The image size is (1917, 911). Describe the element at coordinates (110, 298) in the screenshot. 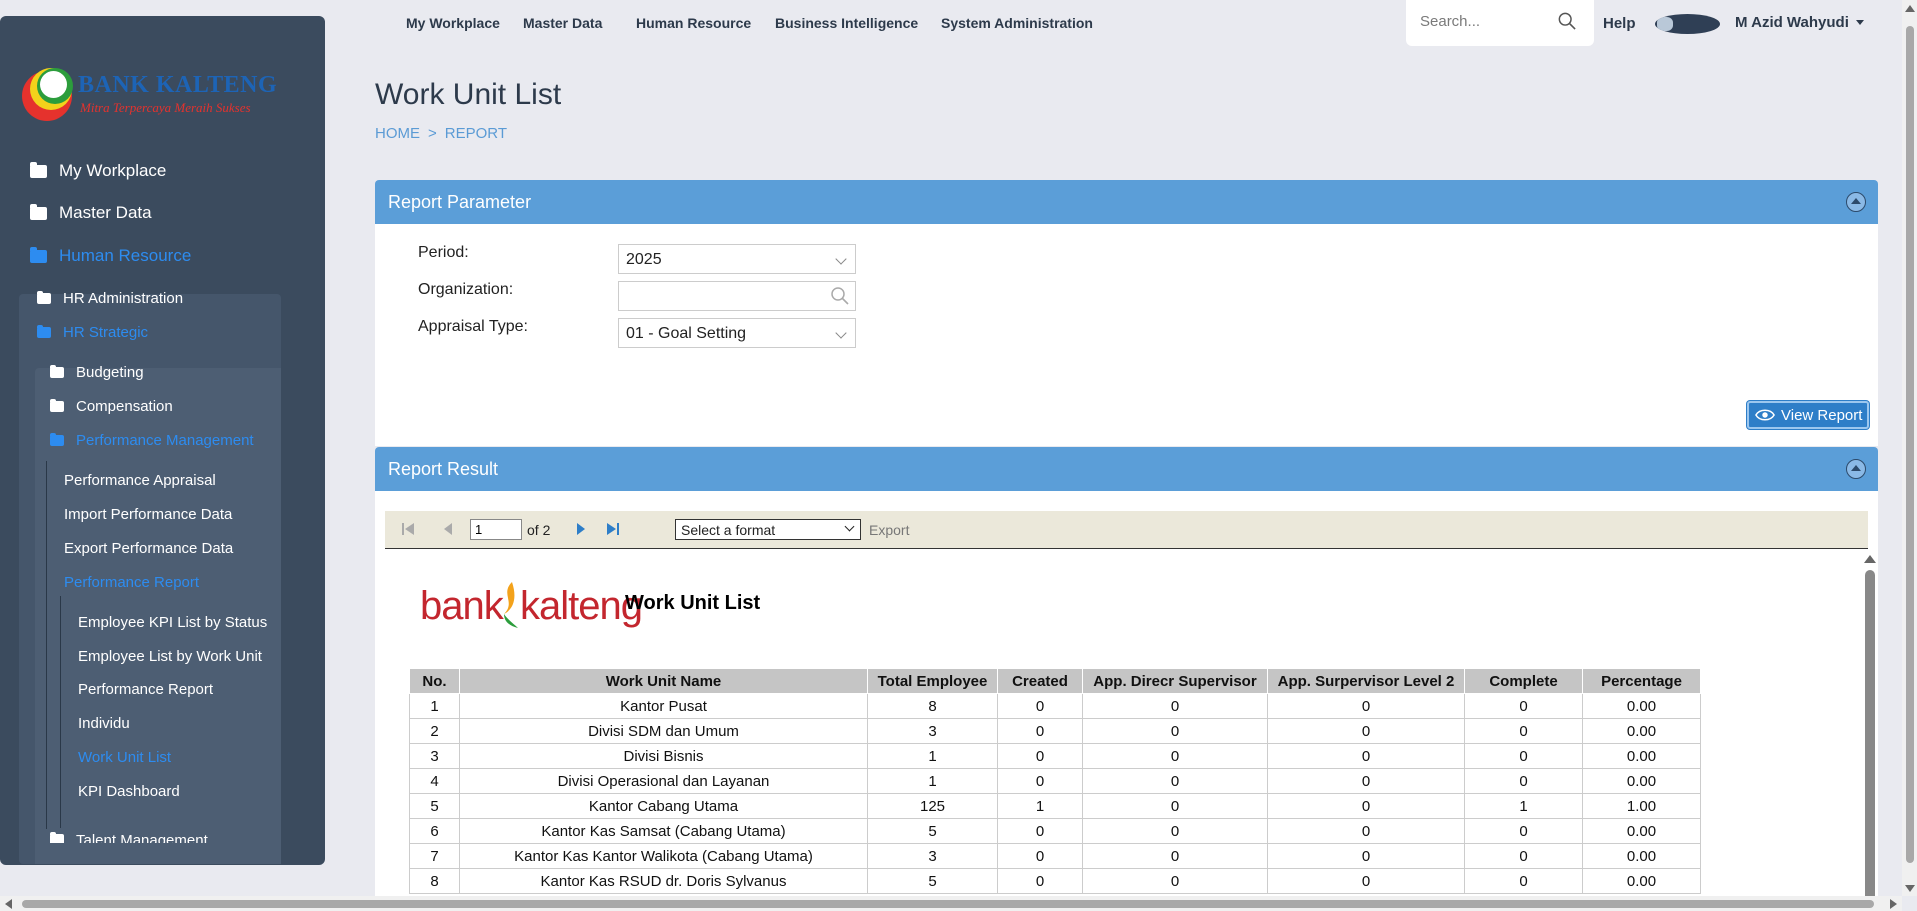

I see `sidebar-item-hr-administration: HR Administration` at that location.